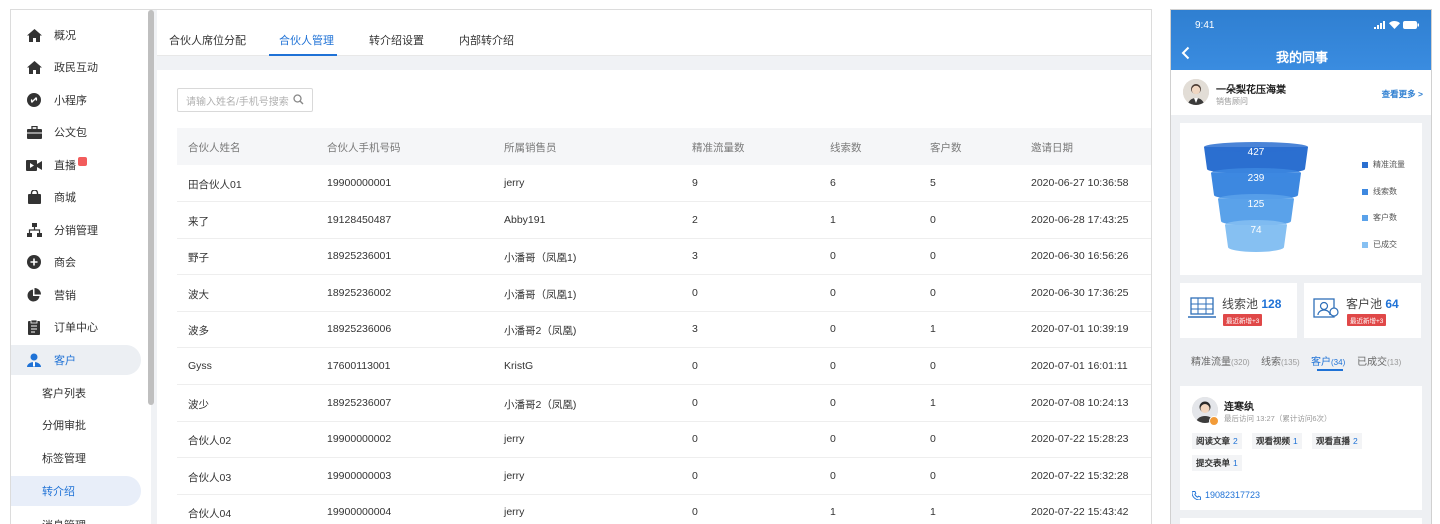 The width and height of the screenshot is (1440, 524). I want to click on tab-label: 精准流量, so click(1211, 362).